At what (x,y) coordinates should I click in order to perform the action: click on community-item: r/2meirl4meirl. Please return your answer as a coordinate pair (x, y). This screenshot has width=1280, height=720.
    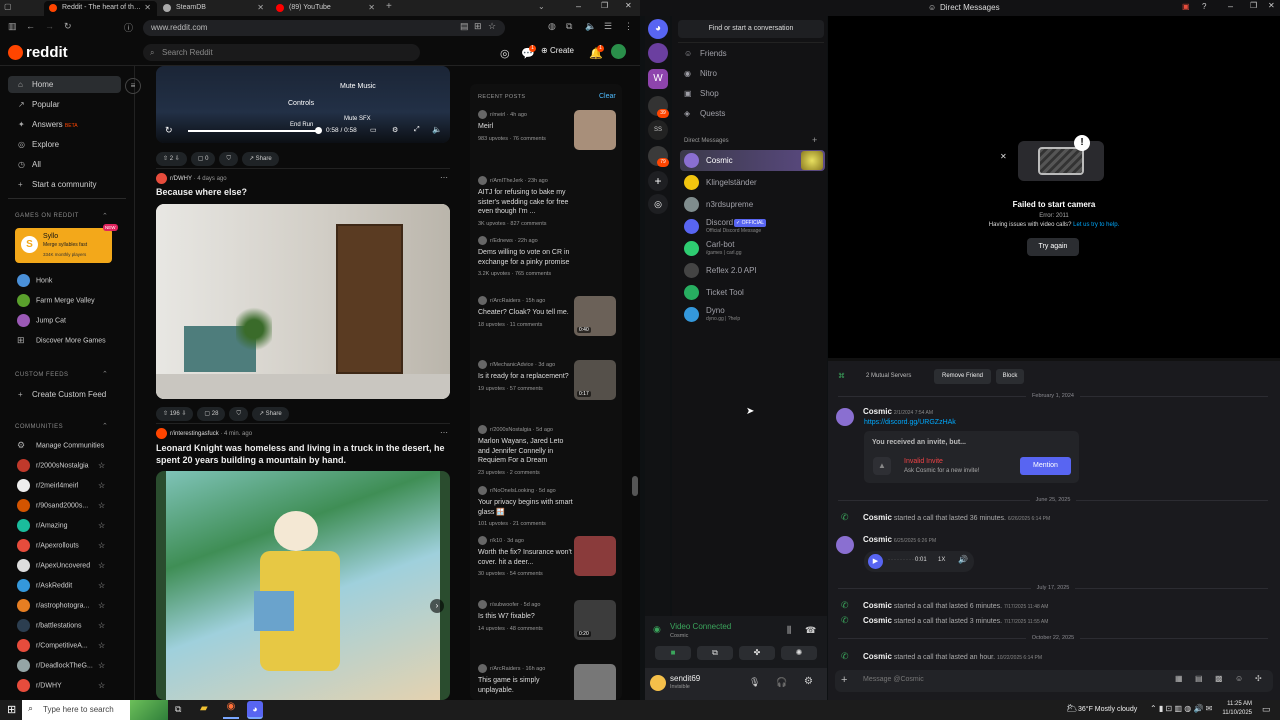
    Looking at the image, I should click on (47, 486).